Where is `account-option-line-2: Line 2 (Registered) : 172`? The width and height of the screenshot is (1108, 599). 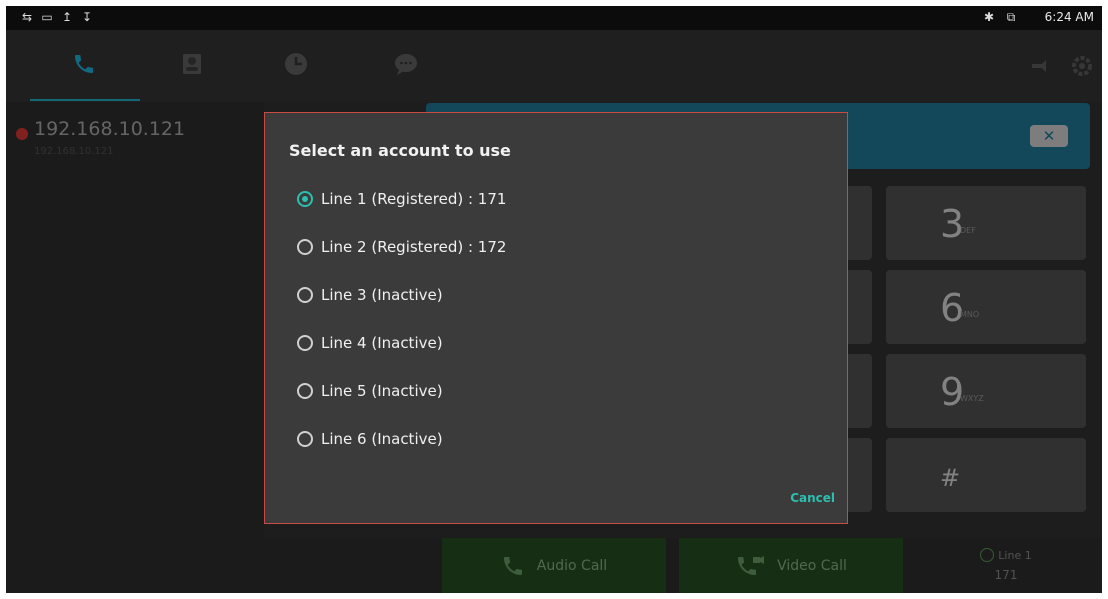
account-option-line-2: Line 2 (Registered) : 172 is located at coordinates (401, 247).